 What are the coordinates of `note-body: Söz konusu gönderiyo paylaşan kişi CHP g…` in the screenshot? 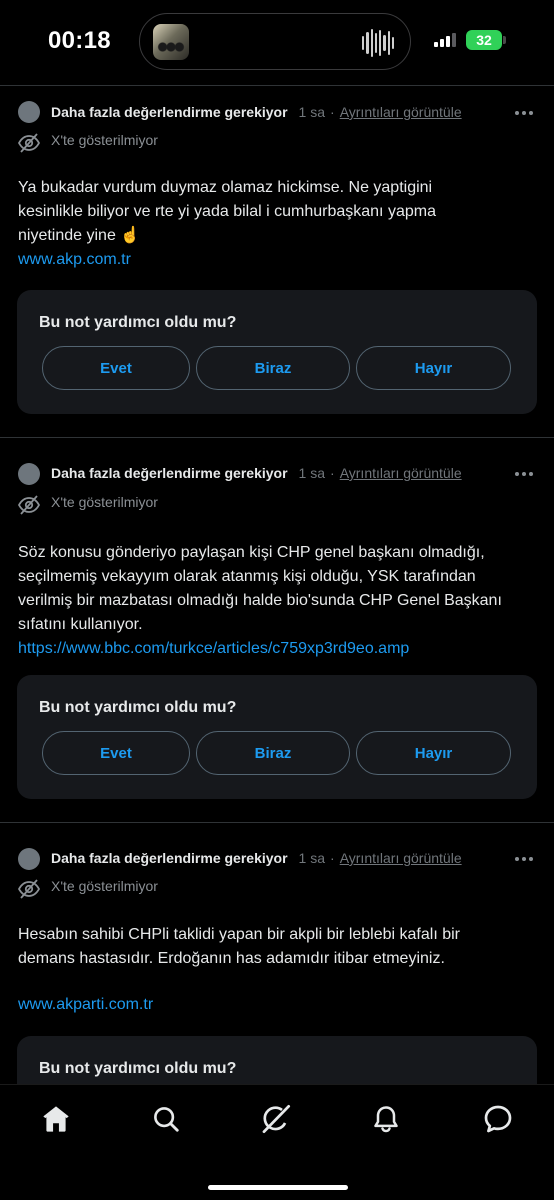 It's located at (278, 601).